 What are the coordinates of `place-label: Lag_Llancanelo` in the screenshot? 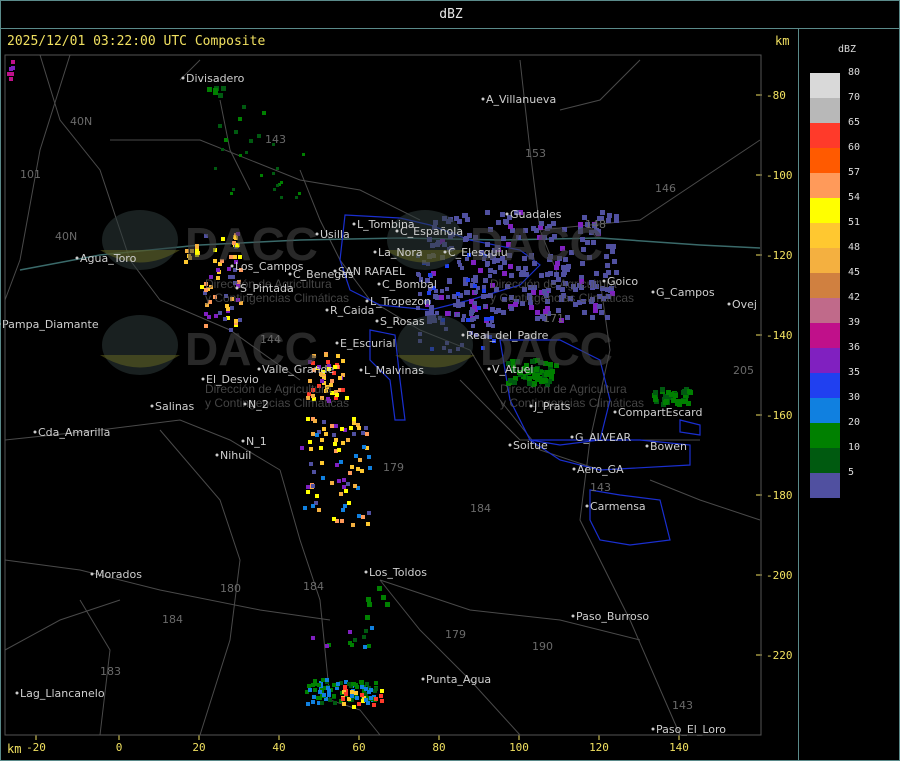 It's located at (62, 693).